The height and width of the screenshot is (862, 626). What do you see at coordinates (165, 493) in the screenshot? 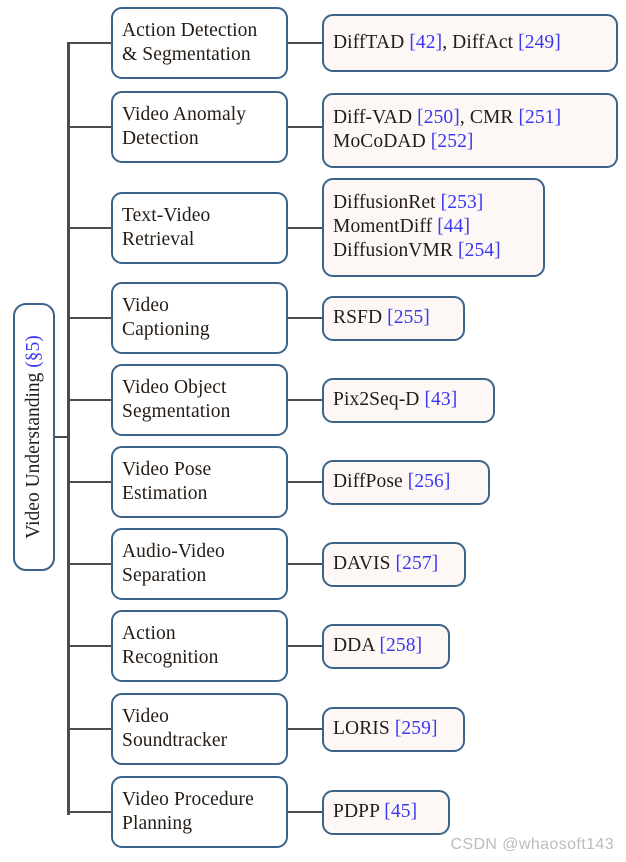
I see `task-node-6-line-2: Estimation` at bounding box center [165, 493].